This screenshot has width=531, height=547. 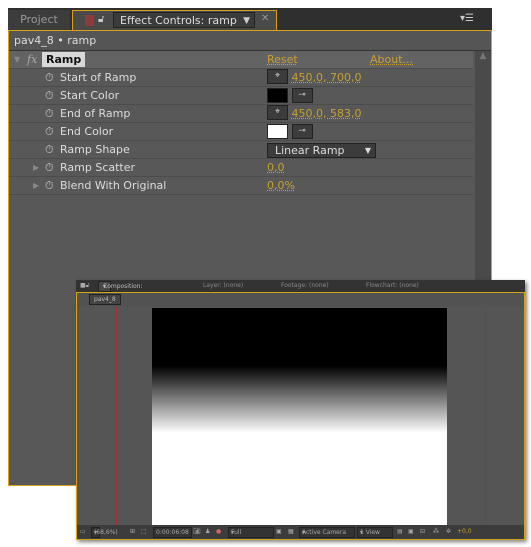 I want to click on exposure-value: +0,0, so click(x=464, y=532).